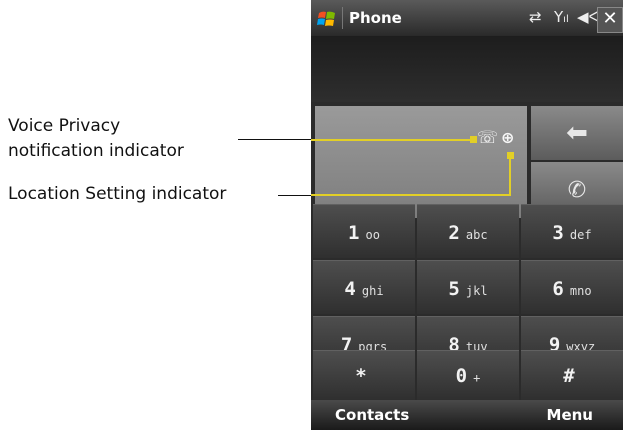  I want to click on windows-start-icon, so click(327, 19).